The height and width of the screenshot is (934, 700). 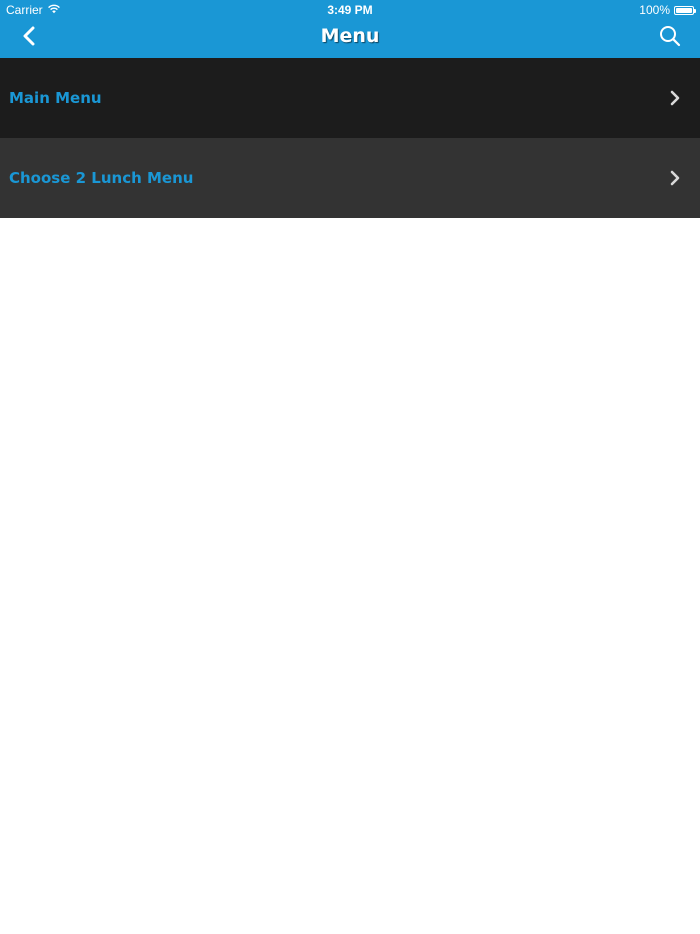 I want to click on battery-percent: 100%, so click(x=654, y=10).